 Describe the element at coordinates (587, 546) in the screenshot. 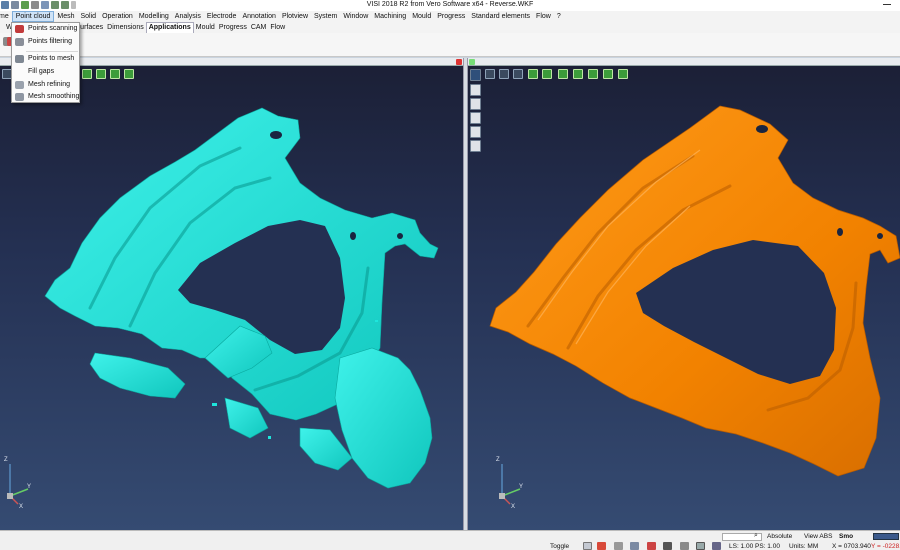

I see `grid-icon` at that location.